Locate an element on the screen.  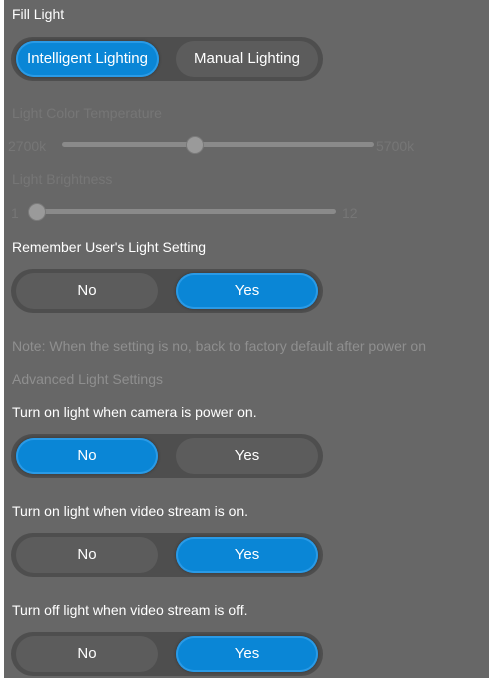
stream-off-yes-option: Yes is located at coordinates (247, 654).